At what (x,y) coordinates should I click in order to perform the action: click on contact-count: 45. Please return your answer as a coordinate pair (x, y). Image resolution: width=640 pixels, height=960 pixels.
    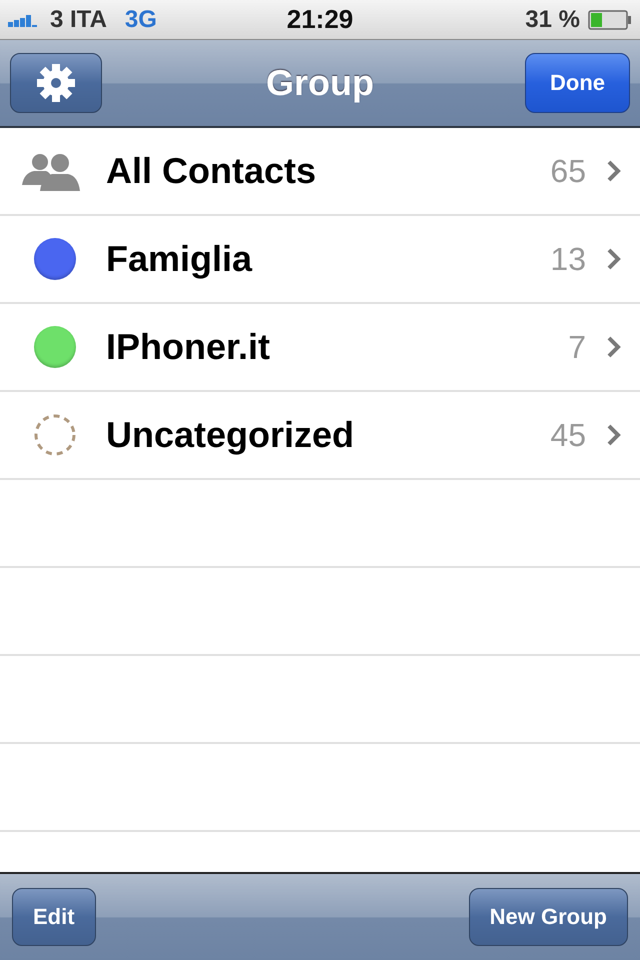
    Looking at the image, I should click on (568, 435).